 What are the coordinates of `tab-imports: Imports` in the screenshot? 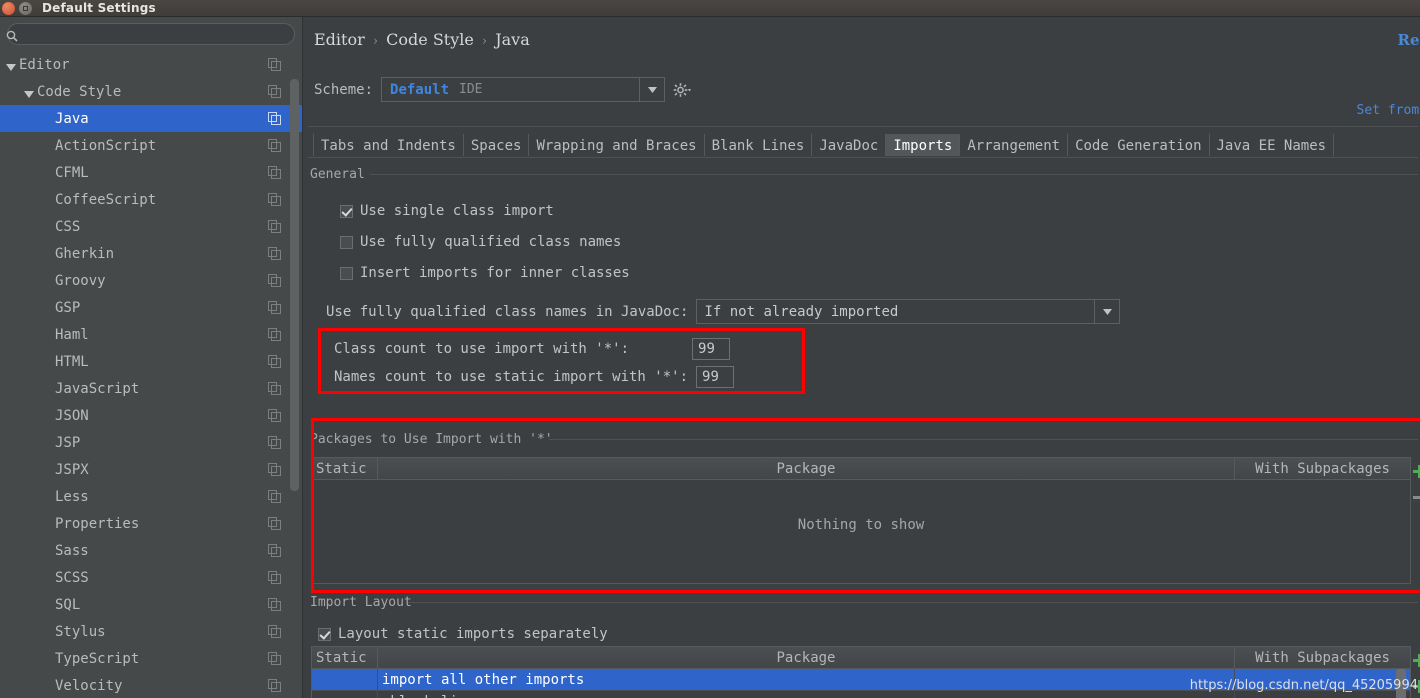 It's located at (923, 145).